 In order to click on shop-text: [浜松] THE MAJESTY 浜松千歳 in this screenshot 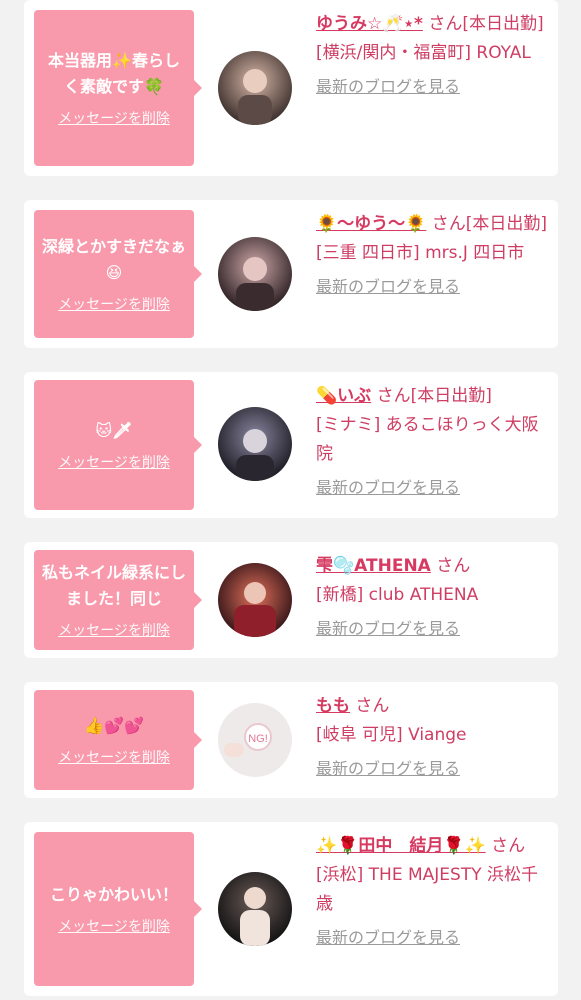, I will do `click(427, 889)`.